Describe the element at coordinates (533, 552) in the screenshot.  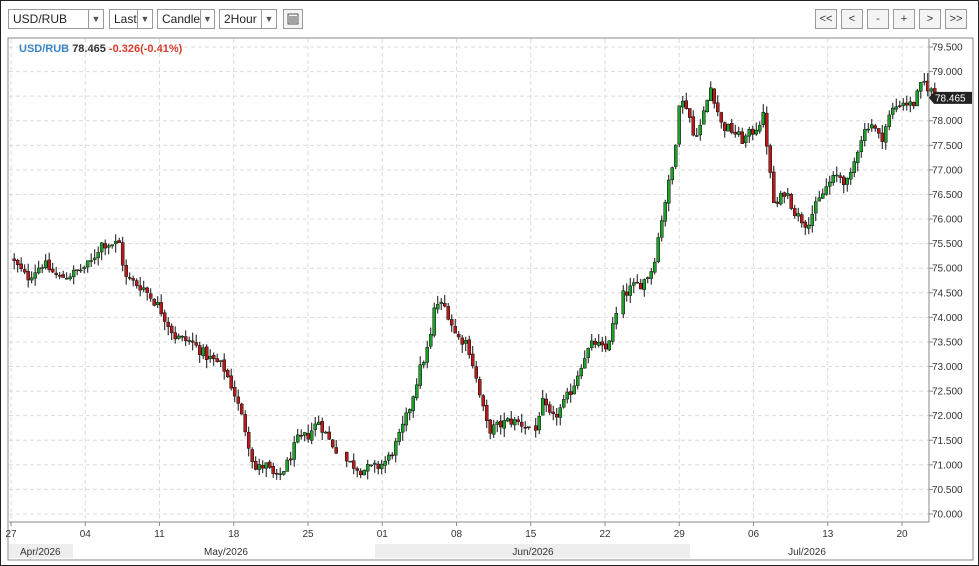
I see `month-label: Jun/2026` at that location.